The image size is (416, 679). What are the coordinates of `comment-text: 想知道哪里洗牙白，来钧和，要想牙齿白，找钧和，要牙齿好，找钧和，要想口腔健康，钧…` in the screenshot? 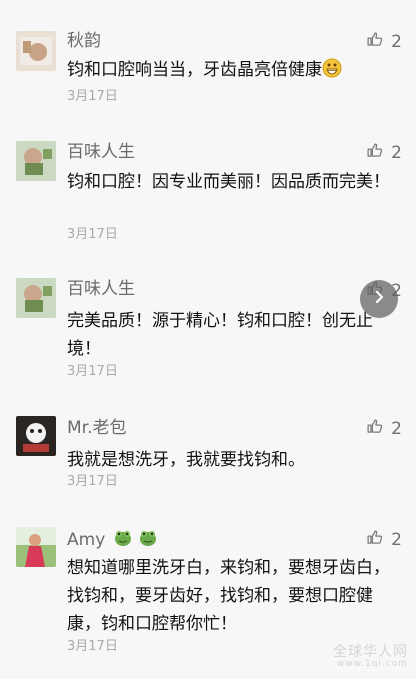 It's located at (228, 596).